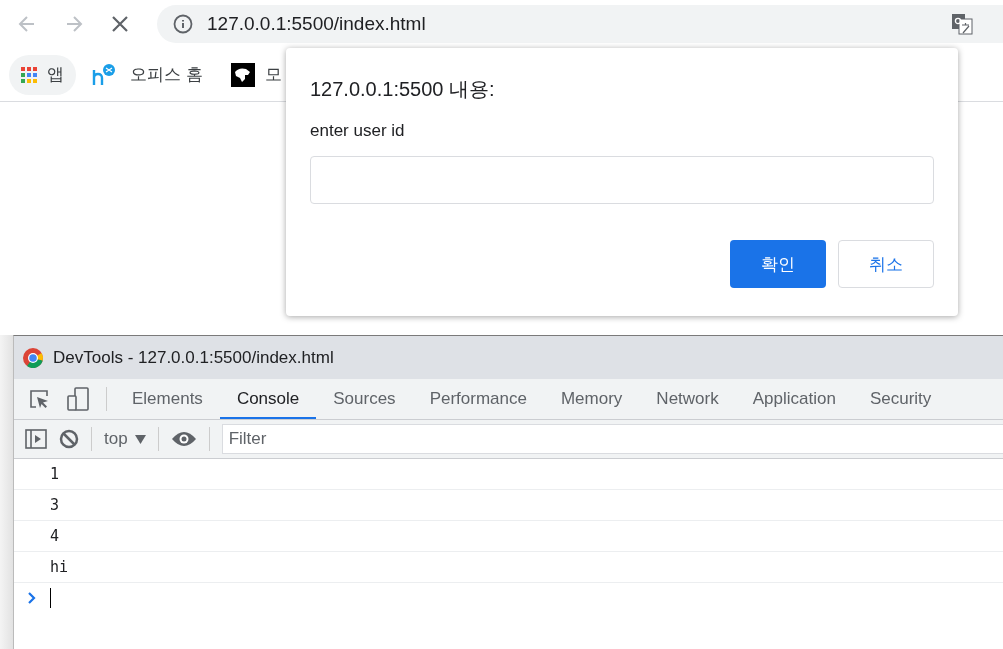 The height and width of the screenshot is (649, 1003). Describe the element at coordinates (508, 536) in the screenshot. I see `console-message: 4` at that location.